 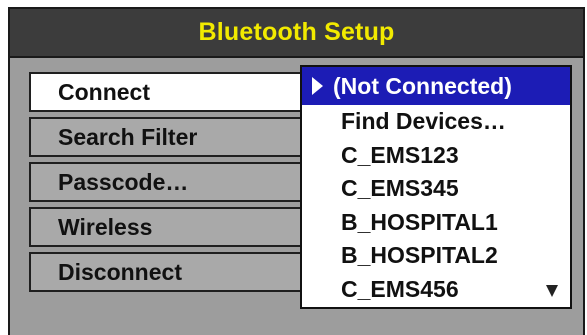 I want to click on page-title: Bluetooth Setup, so click(x=296, y=32).